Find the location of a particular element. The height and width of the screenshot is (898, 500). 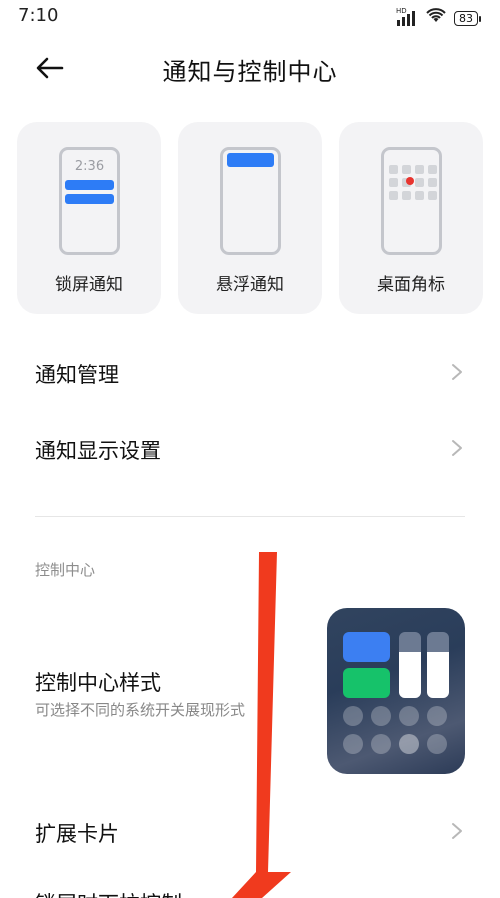

lockscreen-phone-icon: 2:36 is located at coordinates (89, 201).